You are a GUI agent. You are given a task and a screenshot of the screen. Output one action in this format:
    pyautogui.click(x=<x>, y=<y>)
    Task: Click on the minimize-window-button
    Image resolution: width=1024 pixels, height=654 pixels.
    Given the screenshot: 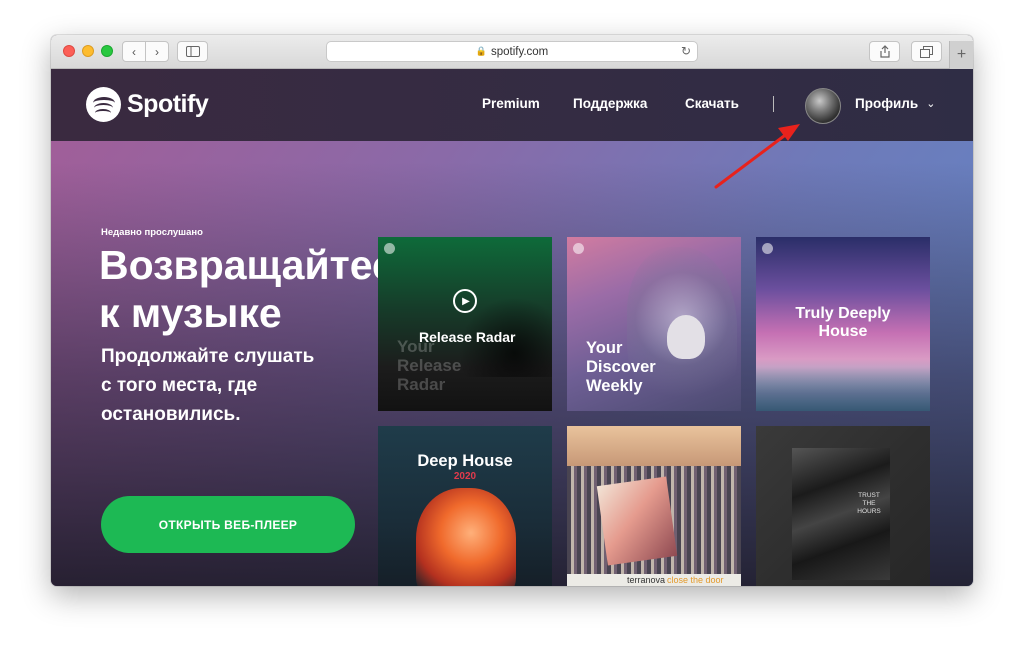 What is the action you would take?
    pyautogui.click(x=88, y=51)
    